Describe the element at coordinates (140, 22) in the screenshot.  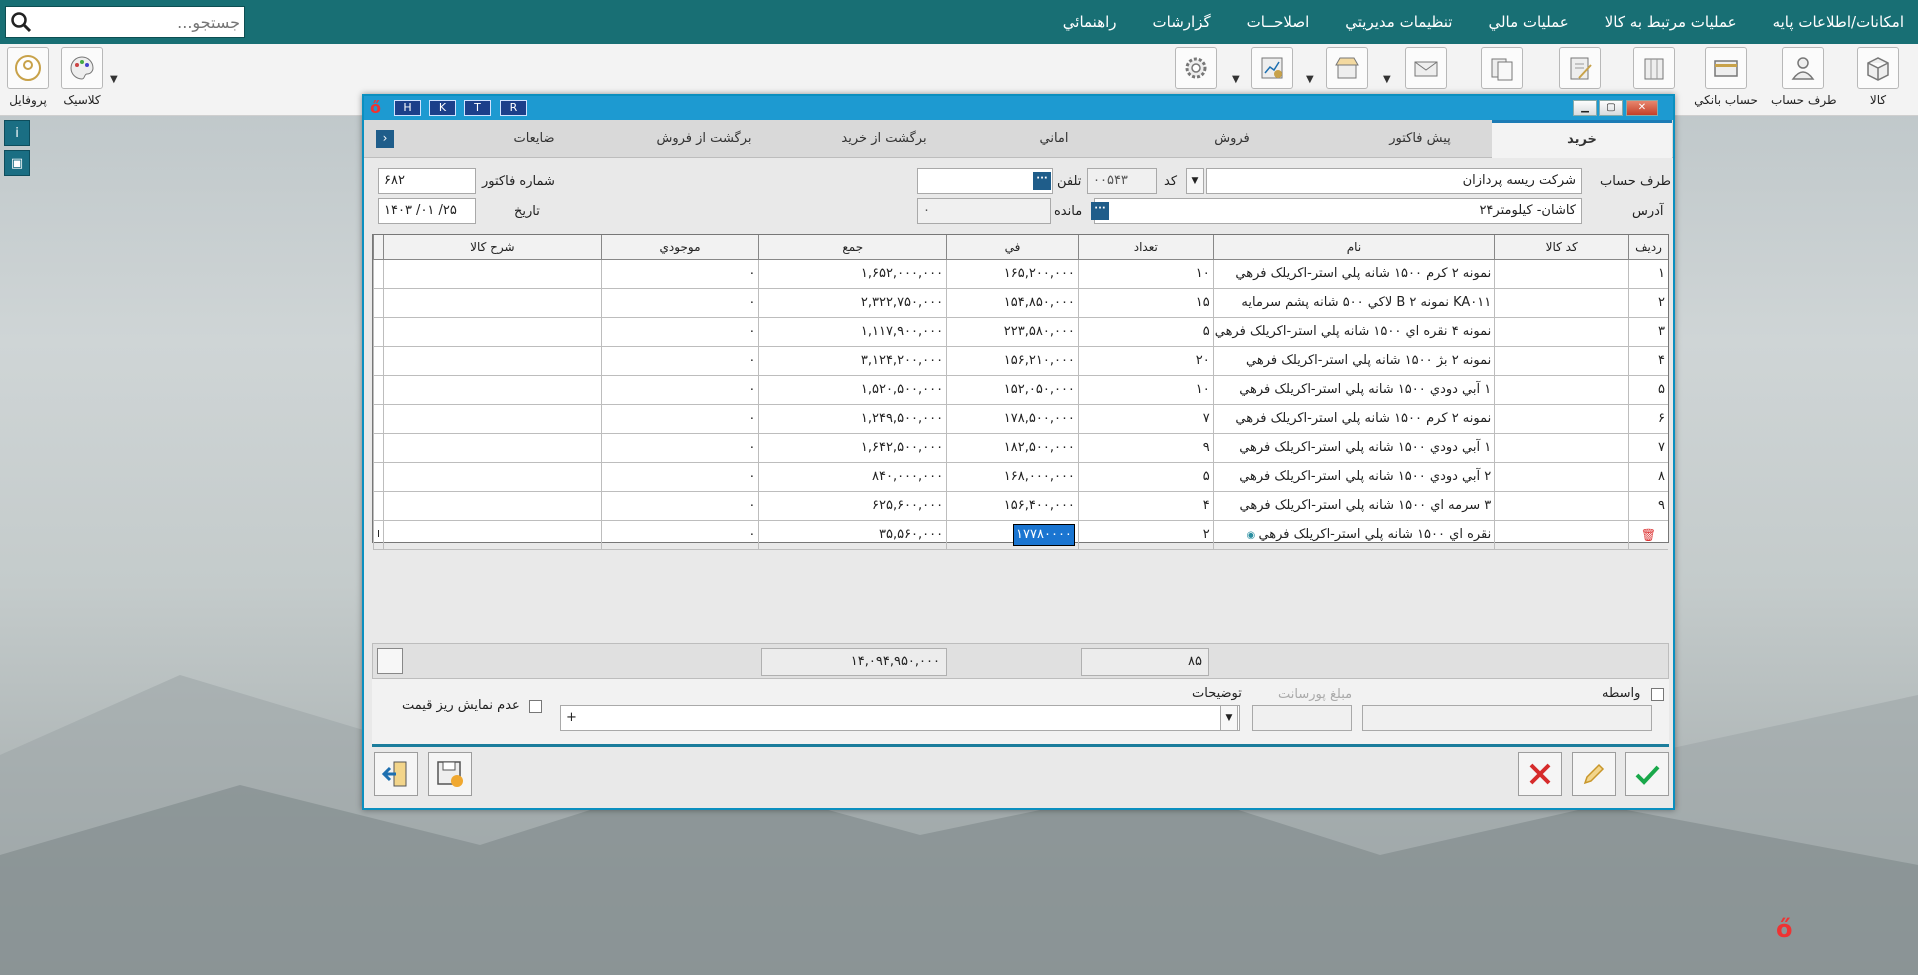
I see `search-input` at that location.